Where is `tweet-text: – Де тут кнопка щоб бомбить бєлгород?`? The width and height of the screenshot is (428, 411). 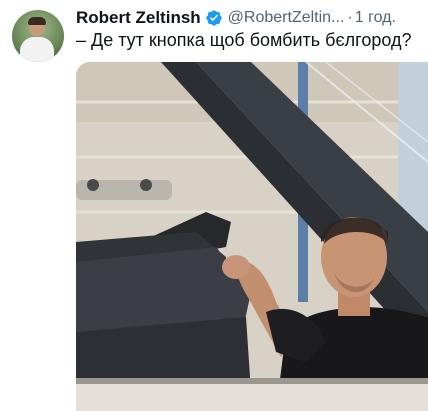 tweet-text: – Де тут кнопка щоб бомбить бєлгород? is located at coordinates (244, 40).